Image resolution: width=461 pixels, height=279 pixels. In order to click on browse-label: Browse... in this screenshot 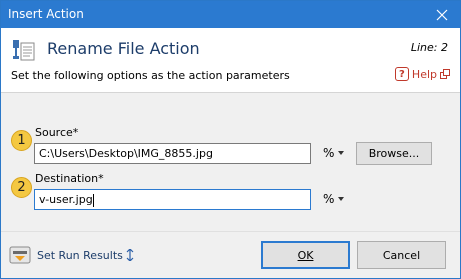, I will do `click(394, 153)`.